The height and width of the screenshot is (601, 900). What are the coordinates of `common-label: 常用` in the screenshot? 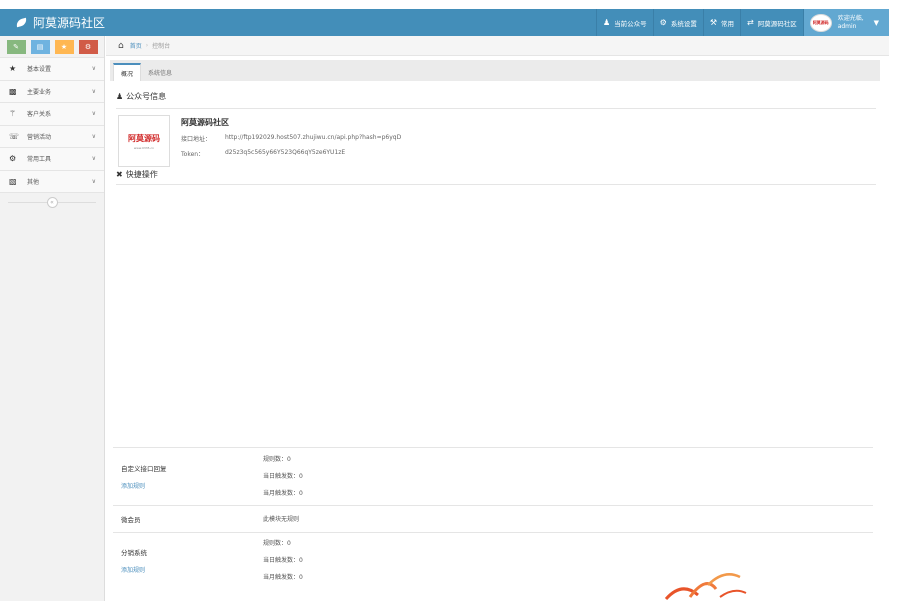 It's located at (727, 23).